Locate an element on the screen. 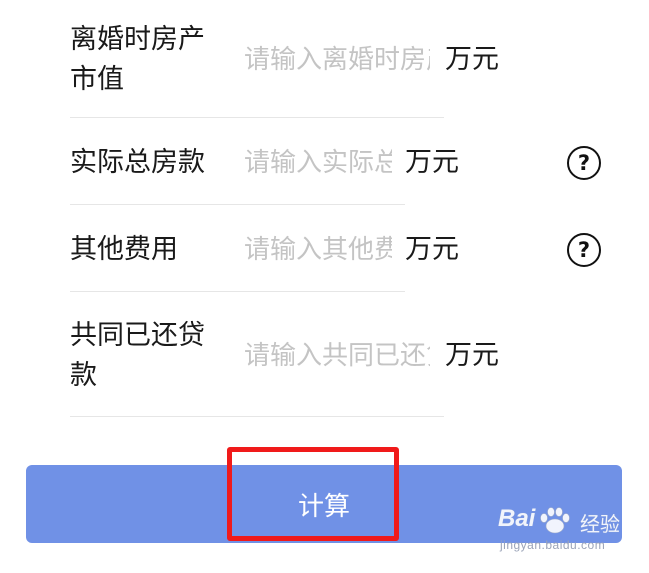  total-price-input is located at coordinates (318, 163).